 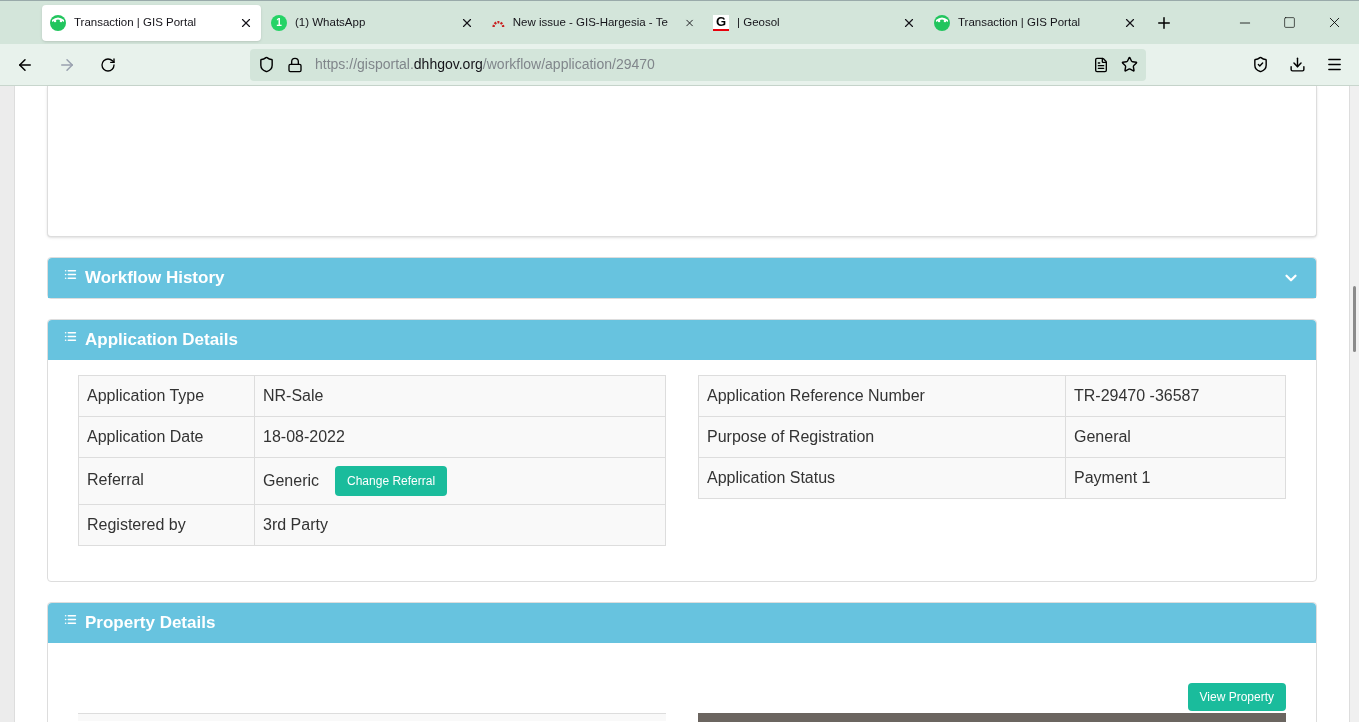 What do you see at coordinates (279, 22) in the screenshot?
I see `notification-badge: 1` at bounding box center [279, 22].